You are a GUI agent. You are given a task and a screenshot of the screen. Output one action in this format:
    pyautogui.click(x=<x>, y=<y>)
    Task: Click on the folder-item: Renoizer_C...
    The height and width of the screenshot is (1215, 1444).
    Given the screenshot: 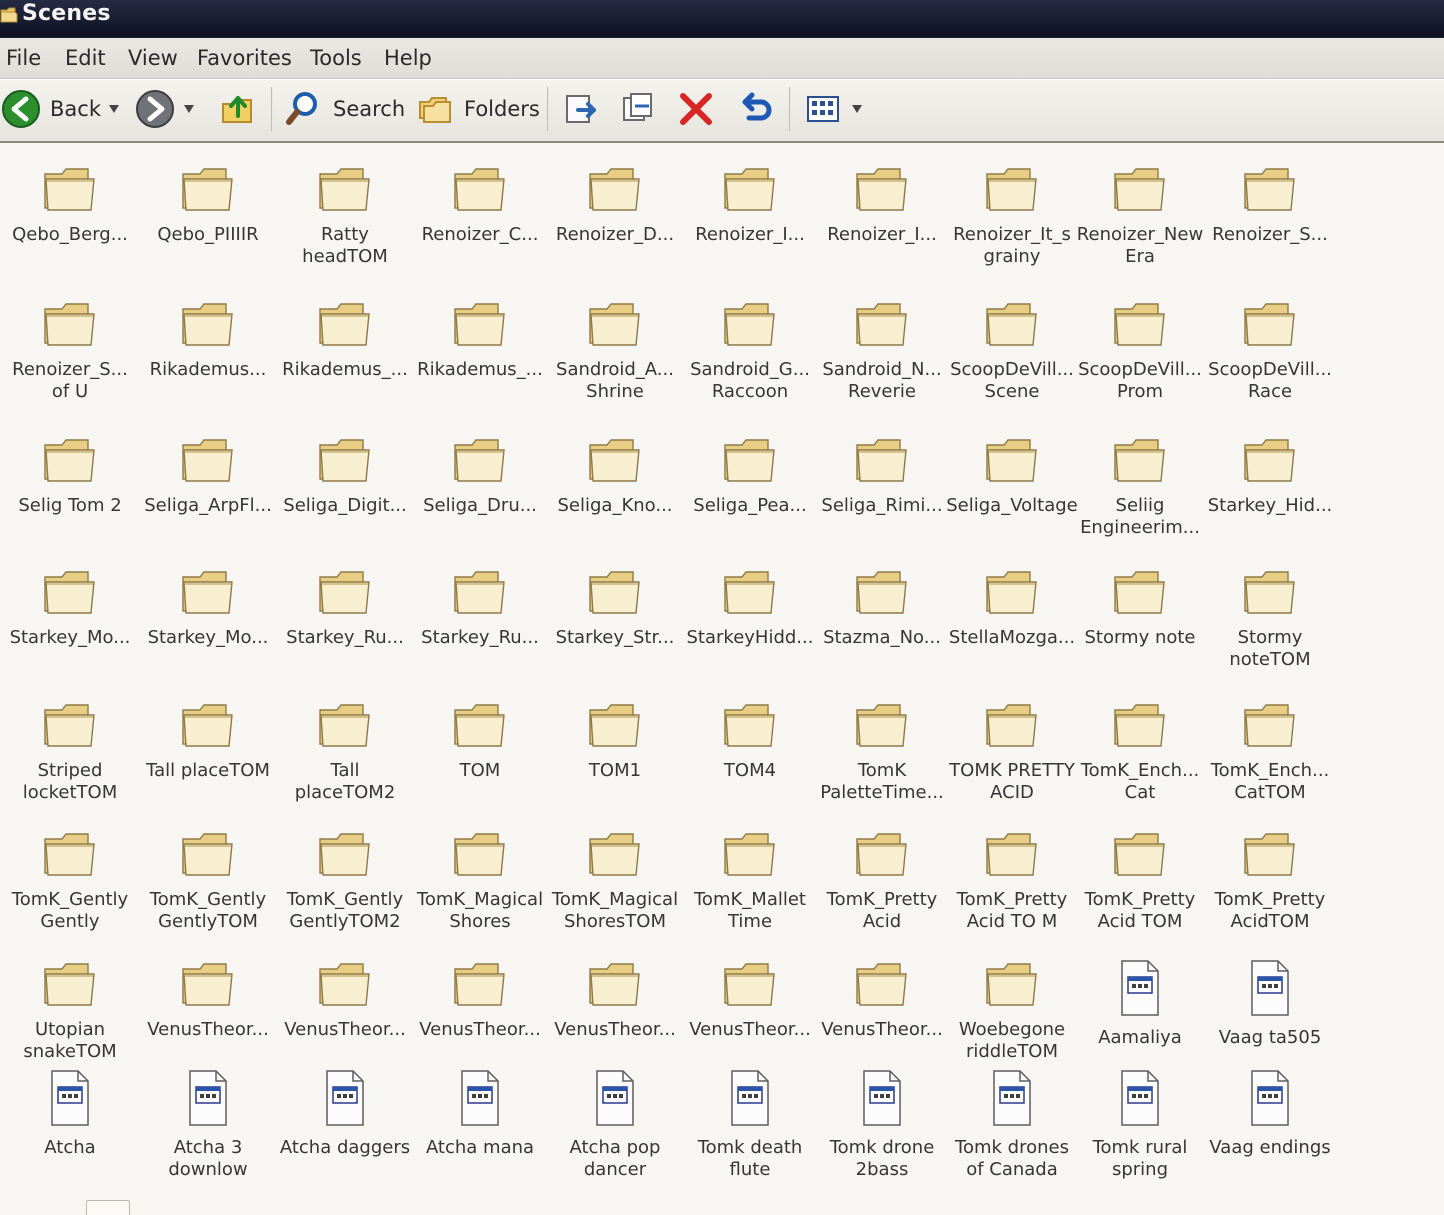 What is the action you would take?
    pyautogui.click(x=480, y=223)
    